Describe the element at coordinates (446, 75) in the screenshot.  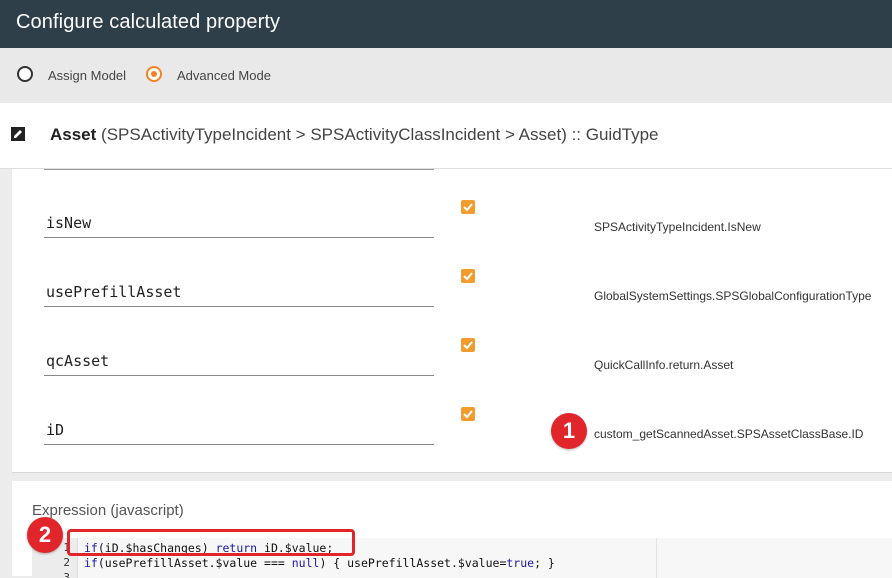
I see `mode-selector: Assign Model Advanced Mode` at that location.